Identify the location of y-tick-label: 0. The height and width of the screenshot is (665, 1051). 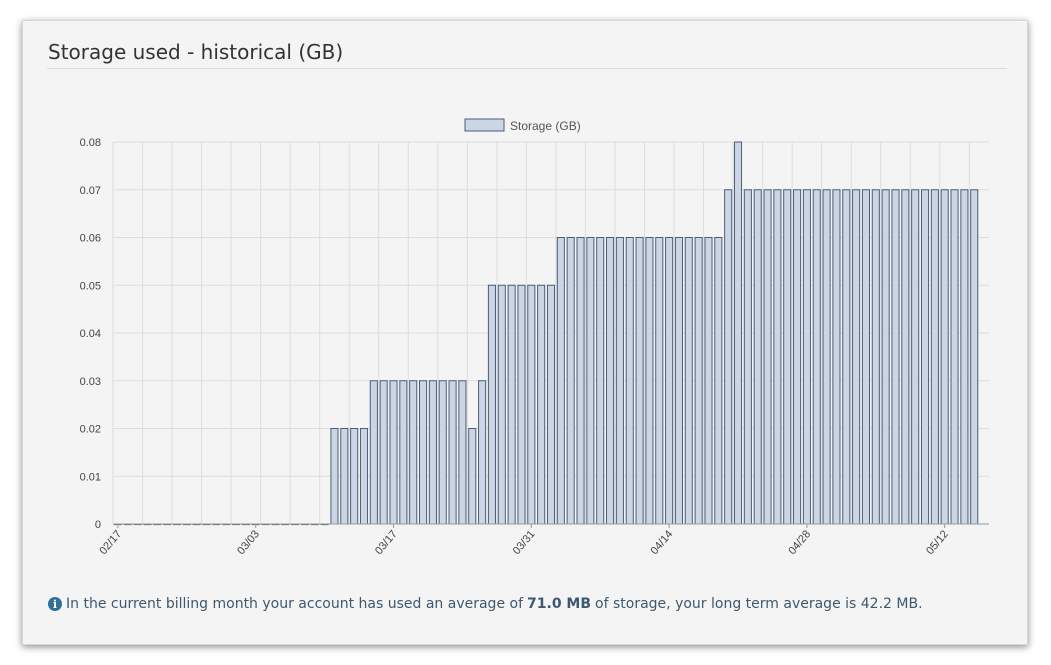
(98, 525).